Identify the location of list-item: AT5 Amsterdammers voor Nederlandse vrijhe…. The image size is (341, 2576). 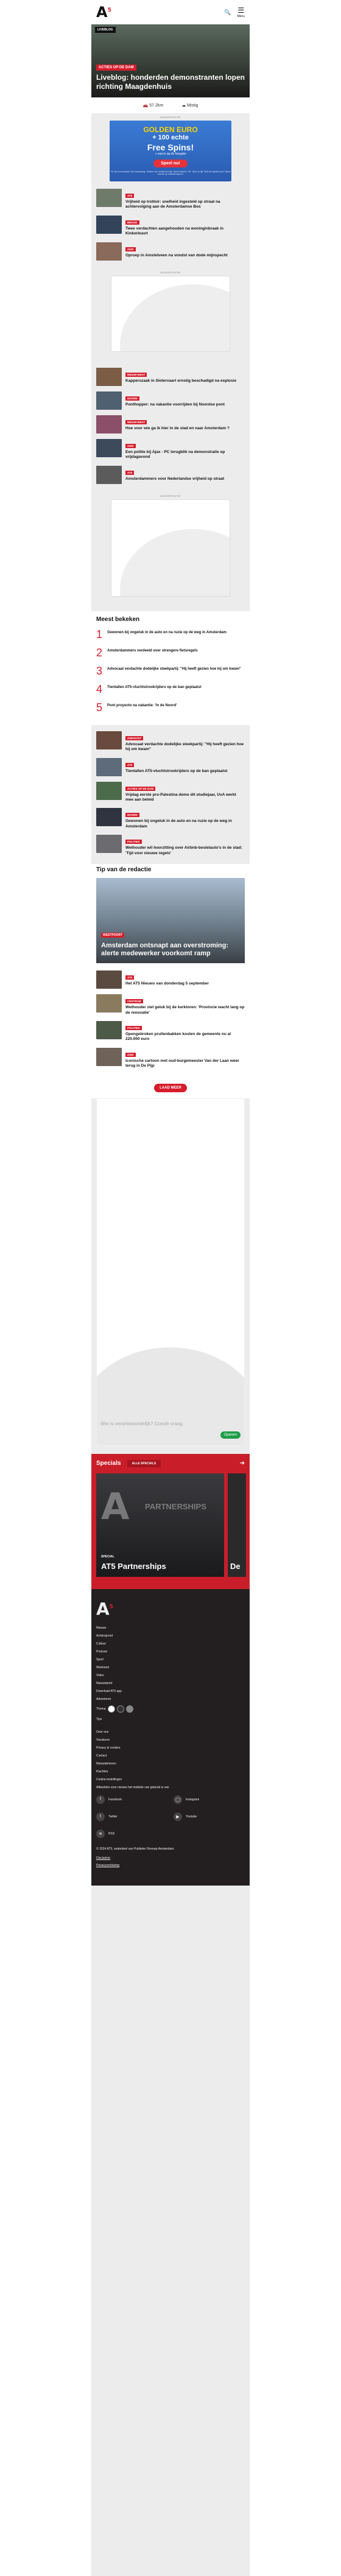
(170, 474).